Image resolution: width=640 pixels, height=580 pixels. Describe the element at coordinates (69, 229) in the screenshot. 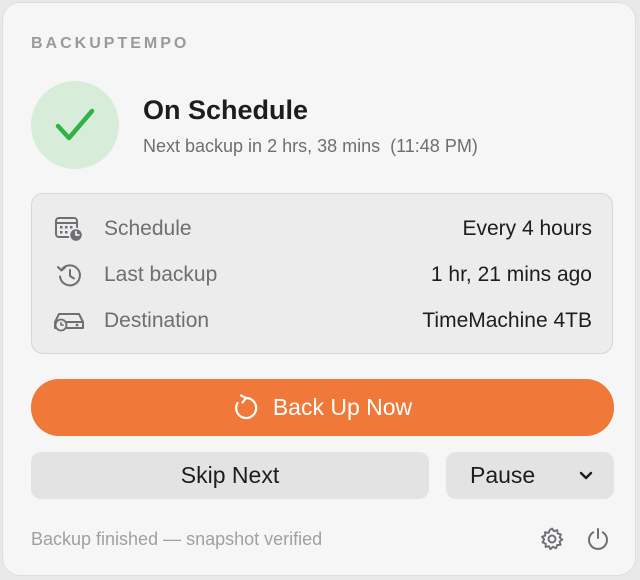

I see `calendar-clock-icon` at that location.